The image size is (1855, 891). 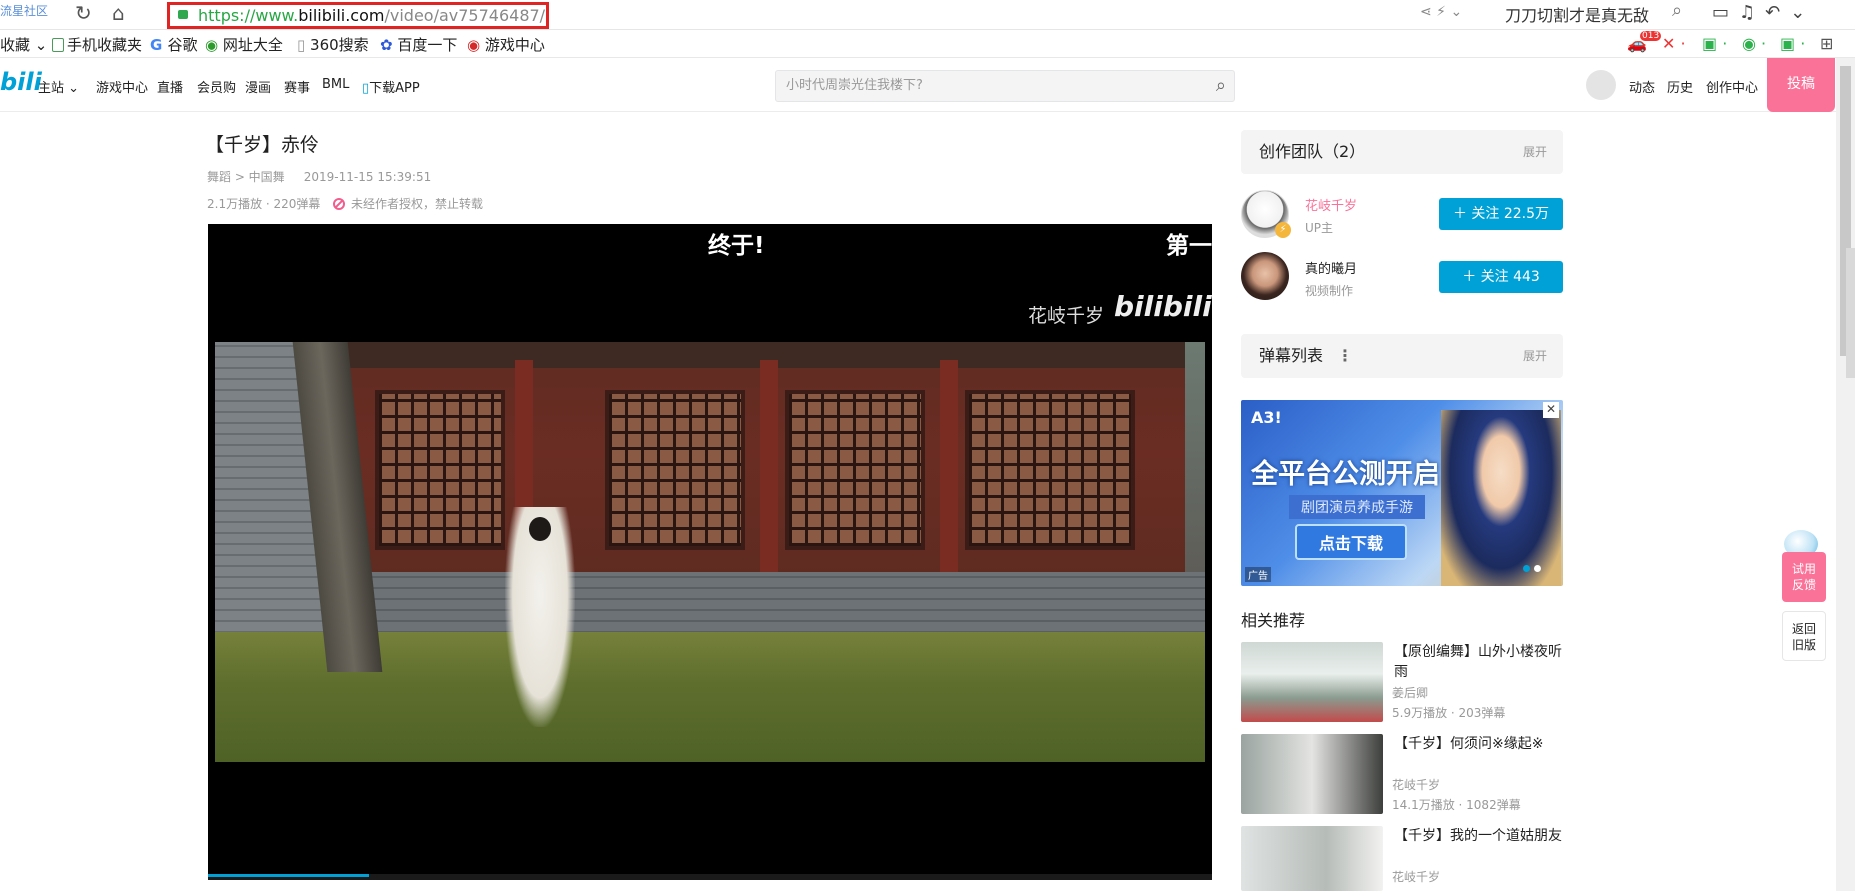 What do you see at coordinates (333, 44) in the screenshot?
I see `bookmark-360: ▯ 360搜索` at bounding box center [333, 44].